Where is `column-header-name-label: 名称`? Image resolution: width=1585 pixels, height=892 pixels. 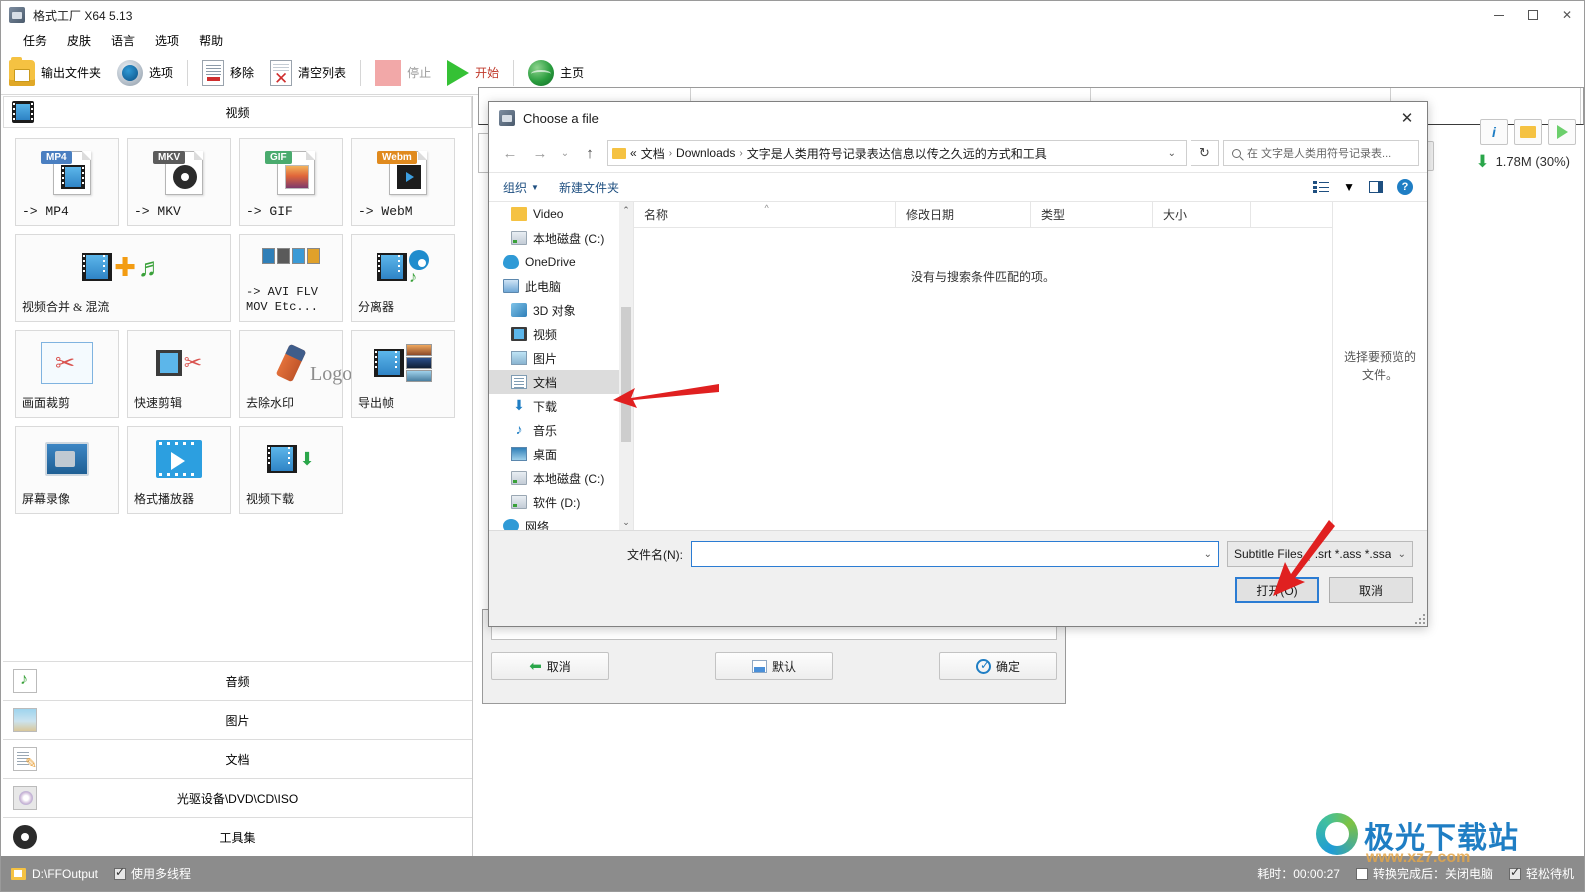
column-header-name-label: 名称 is located at coordinates (656, 215).